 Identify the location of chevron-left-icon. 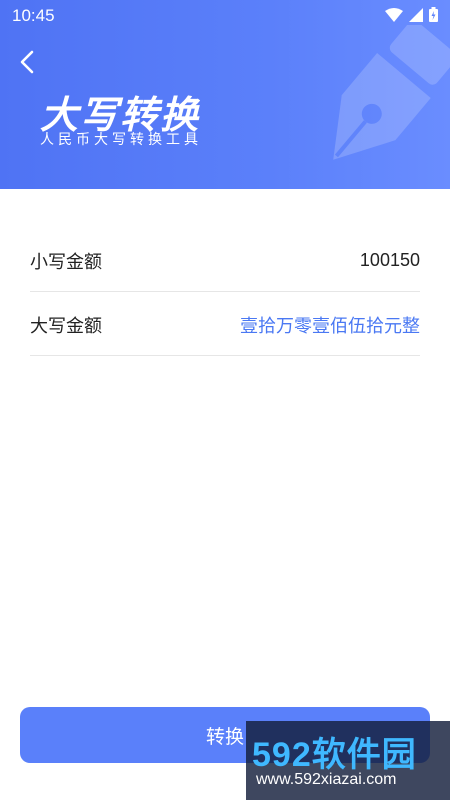
(27, 62).